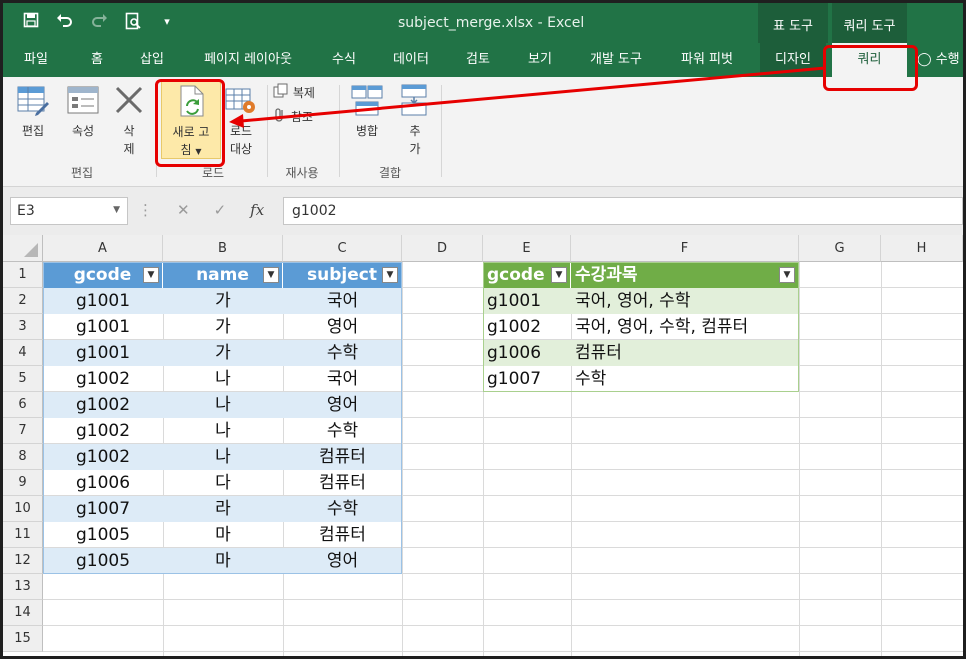 Image resolution: width=966 pixels, height=659 pixels. I want to click on table-cell: 국어, 영어, 수학, so click(685, 301).